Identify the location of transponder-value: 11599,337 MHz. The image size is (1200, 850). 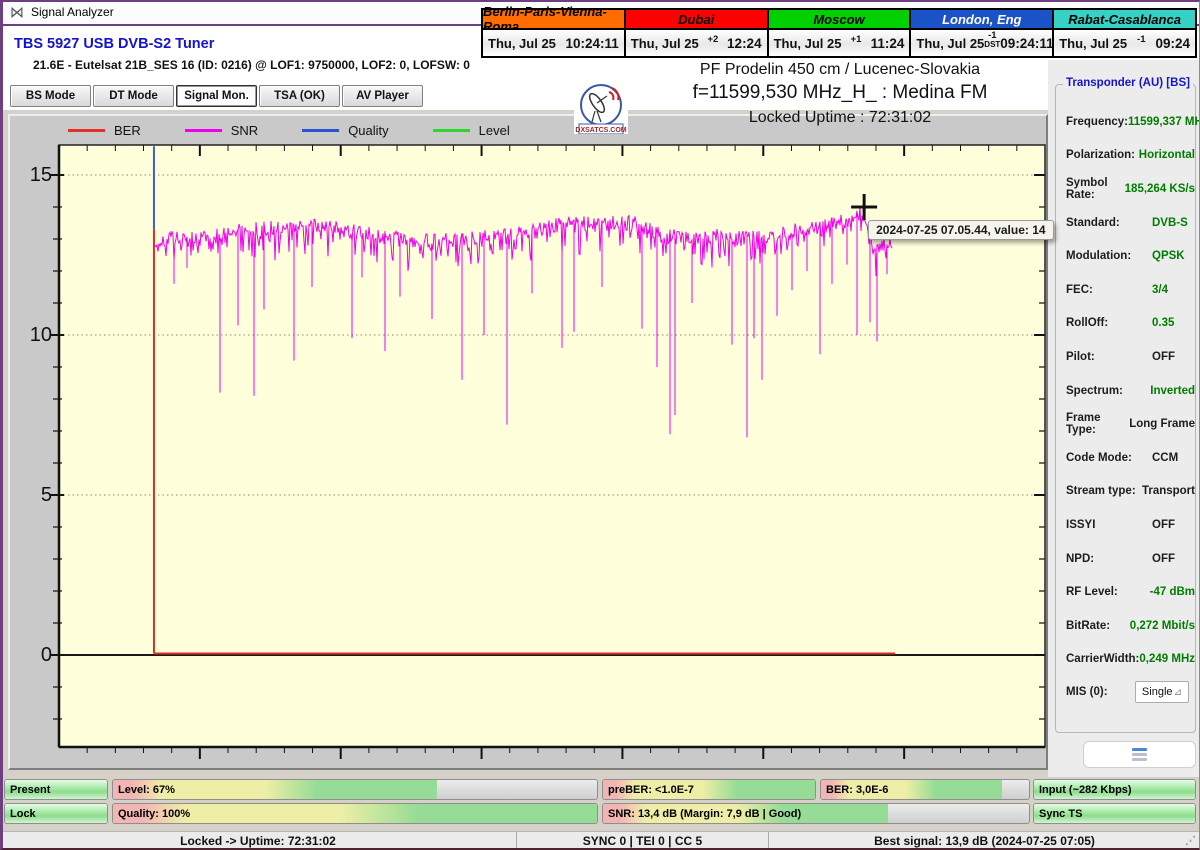
(1164, 121).